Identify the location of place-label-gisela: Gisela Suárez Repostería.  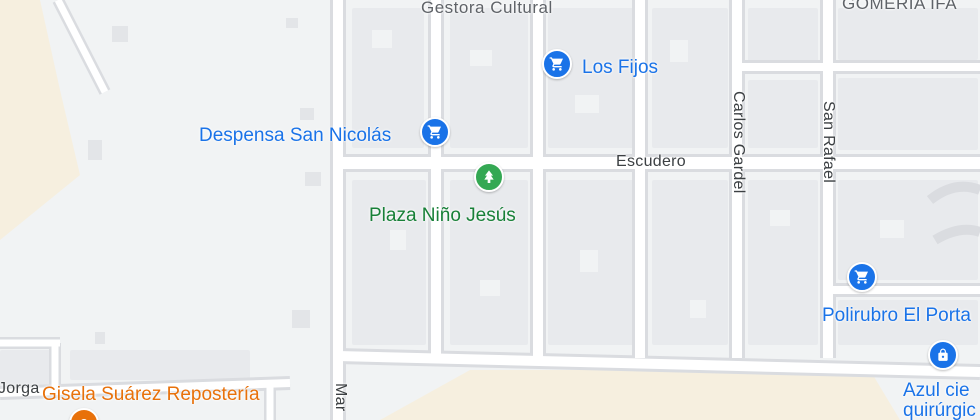
(151, 395).